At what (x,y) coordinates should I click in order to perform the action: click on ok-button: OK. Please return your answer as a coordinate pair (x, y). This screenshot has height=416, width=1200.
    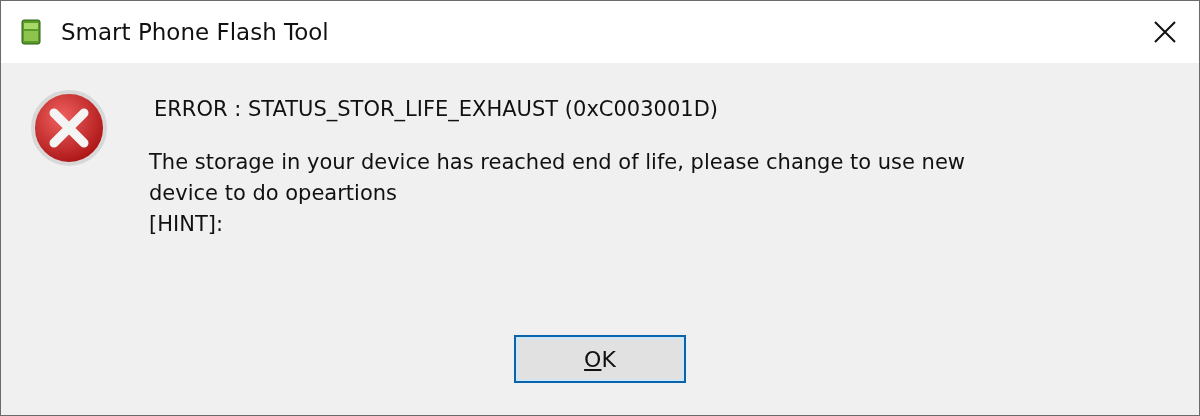
    Looking at the image, I should click on (600, 359).